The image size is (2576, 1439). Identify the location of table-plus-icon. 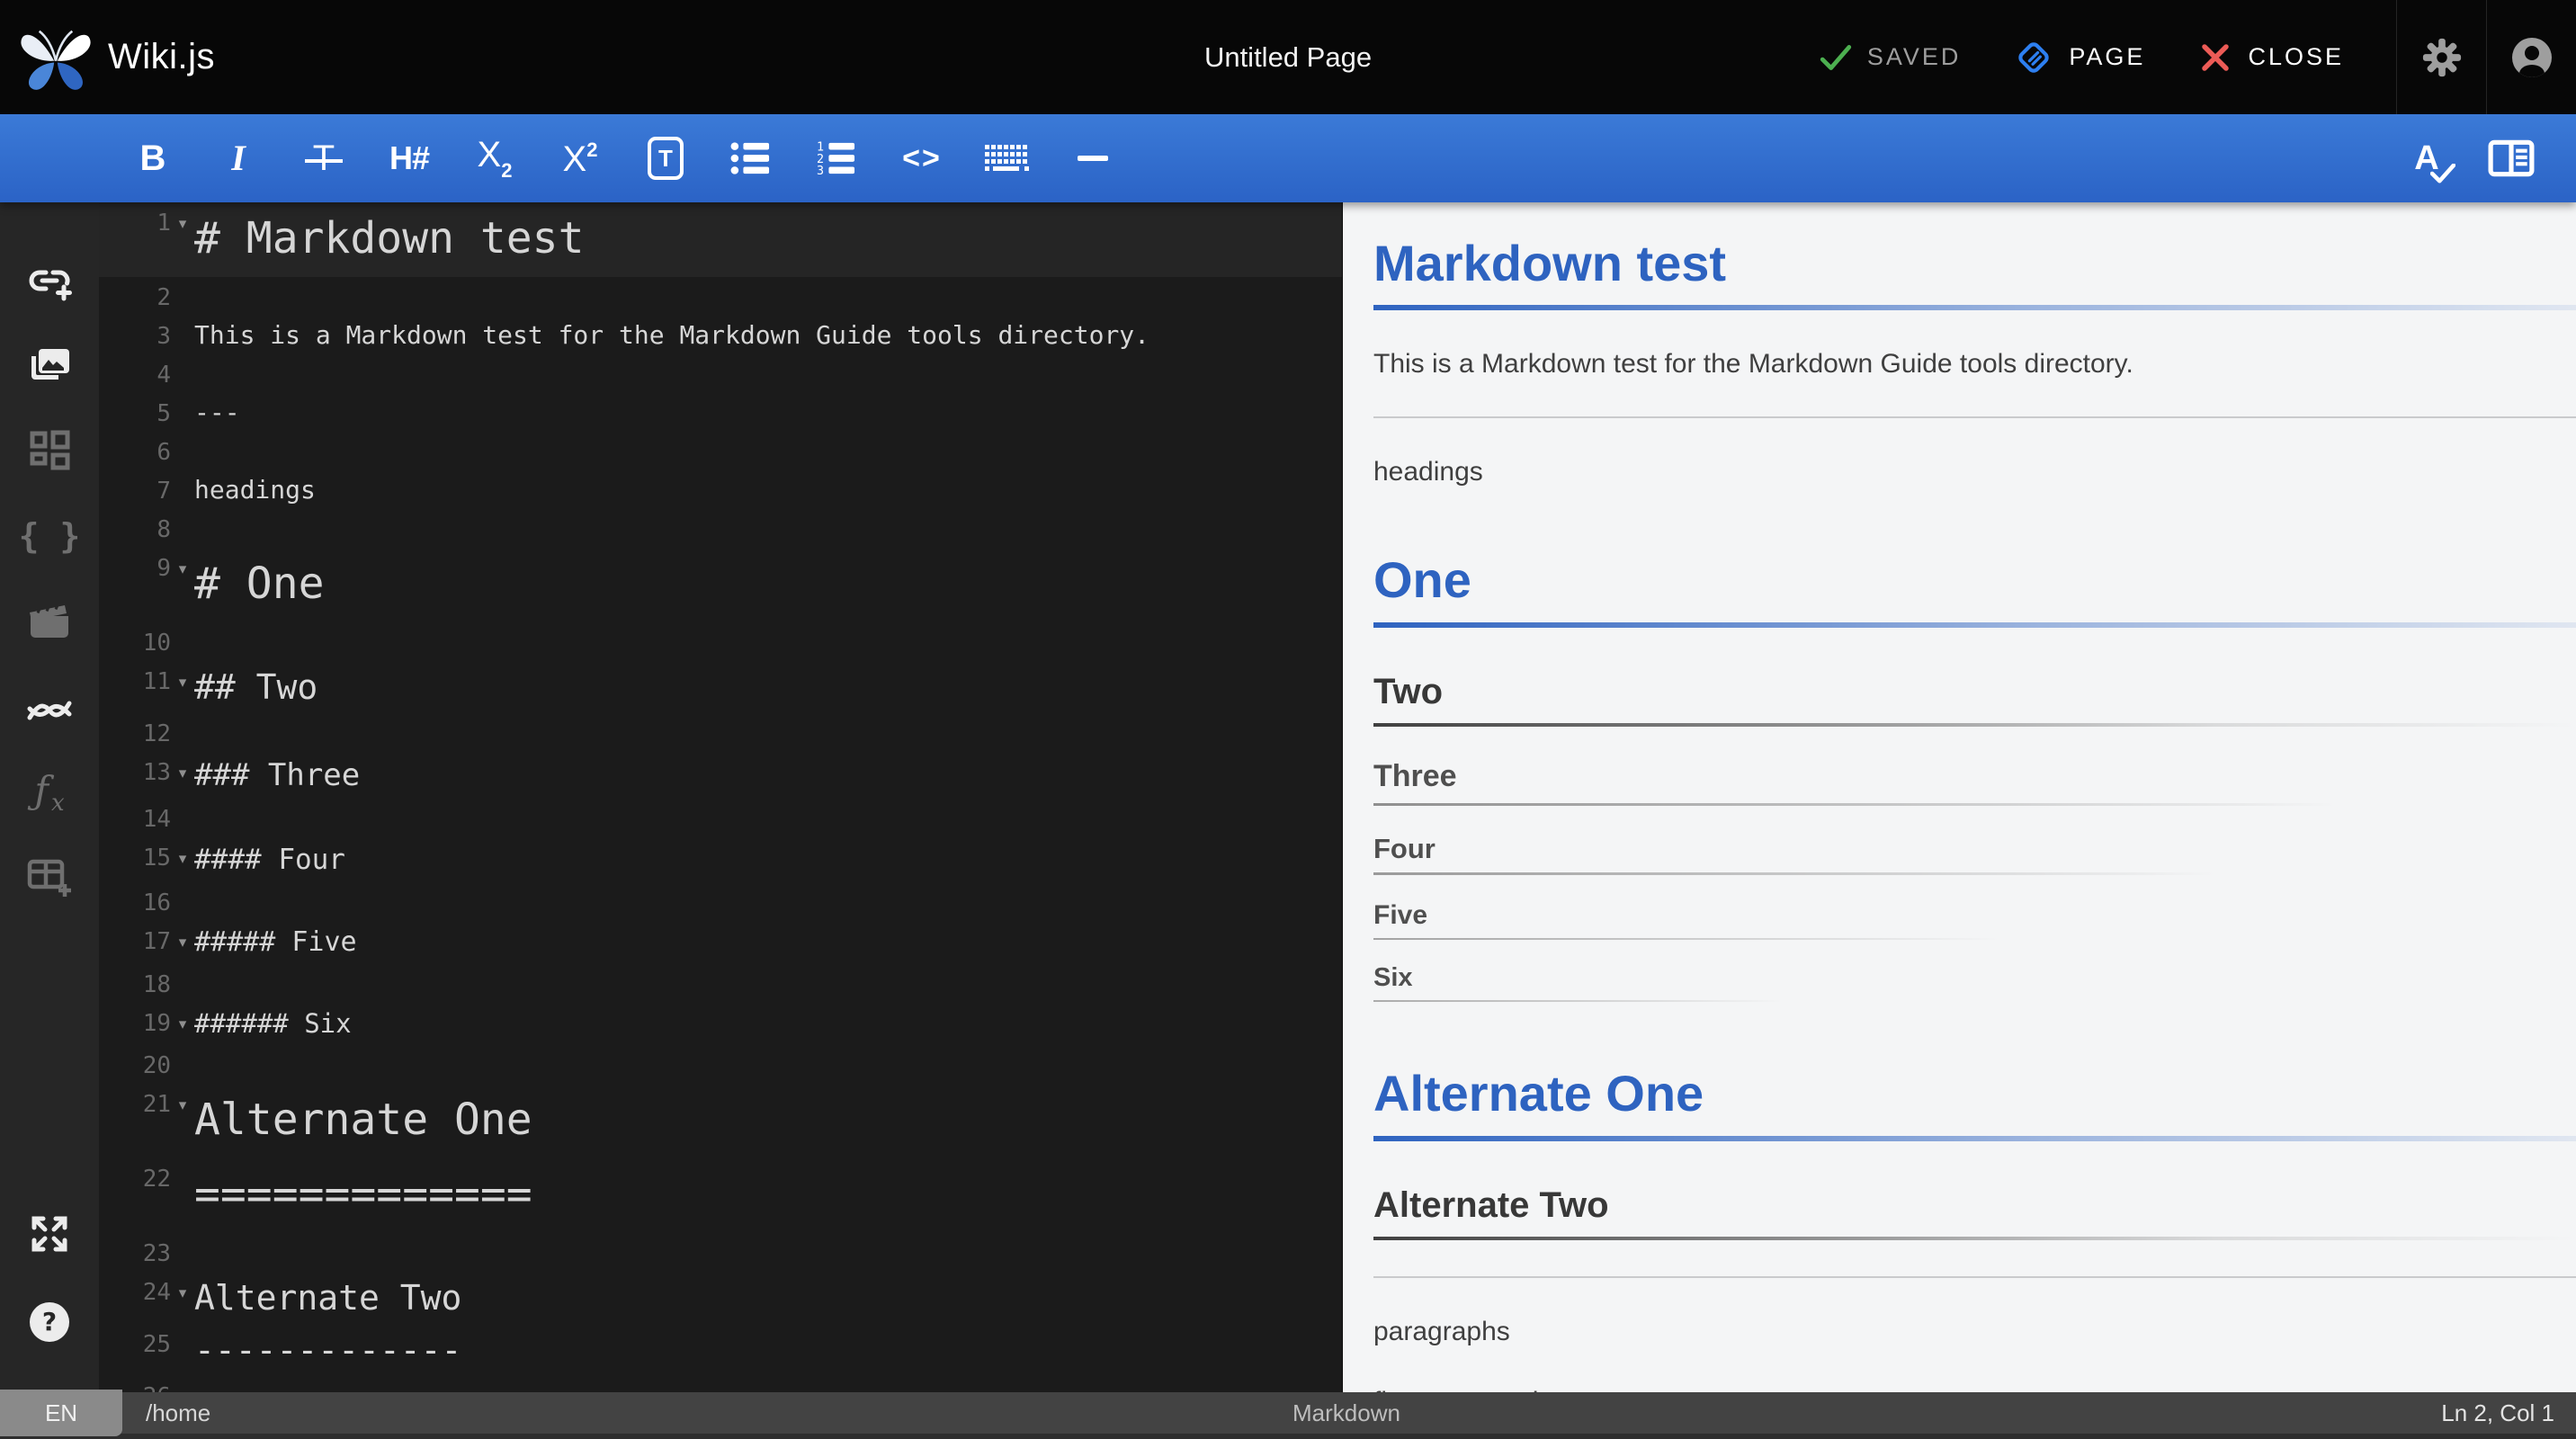
(49, 878).